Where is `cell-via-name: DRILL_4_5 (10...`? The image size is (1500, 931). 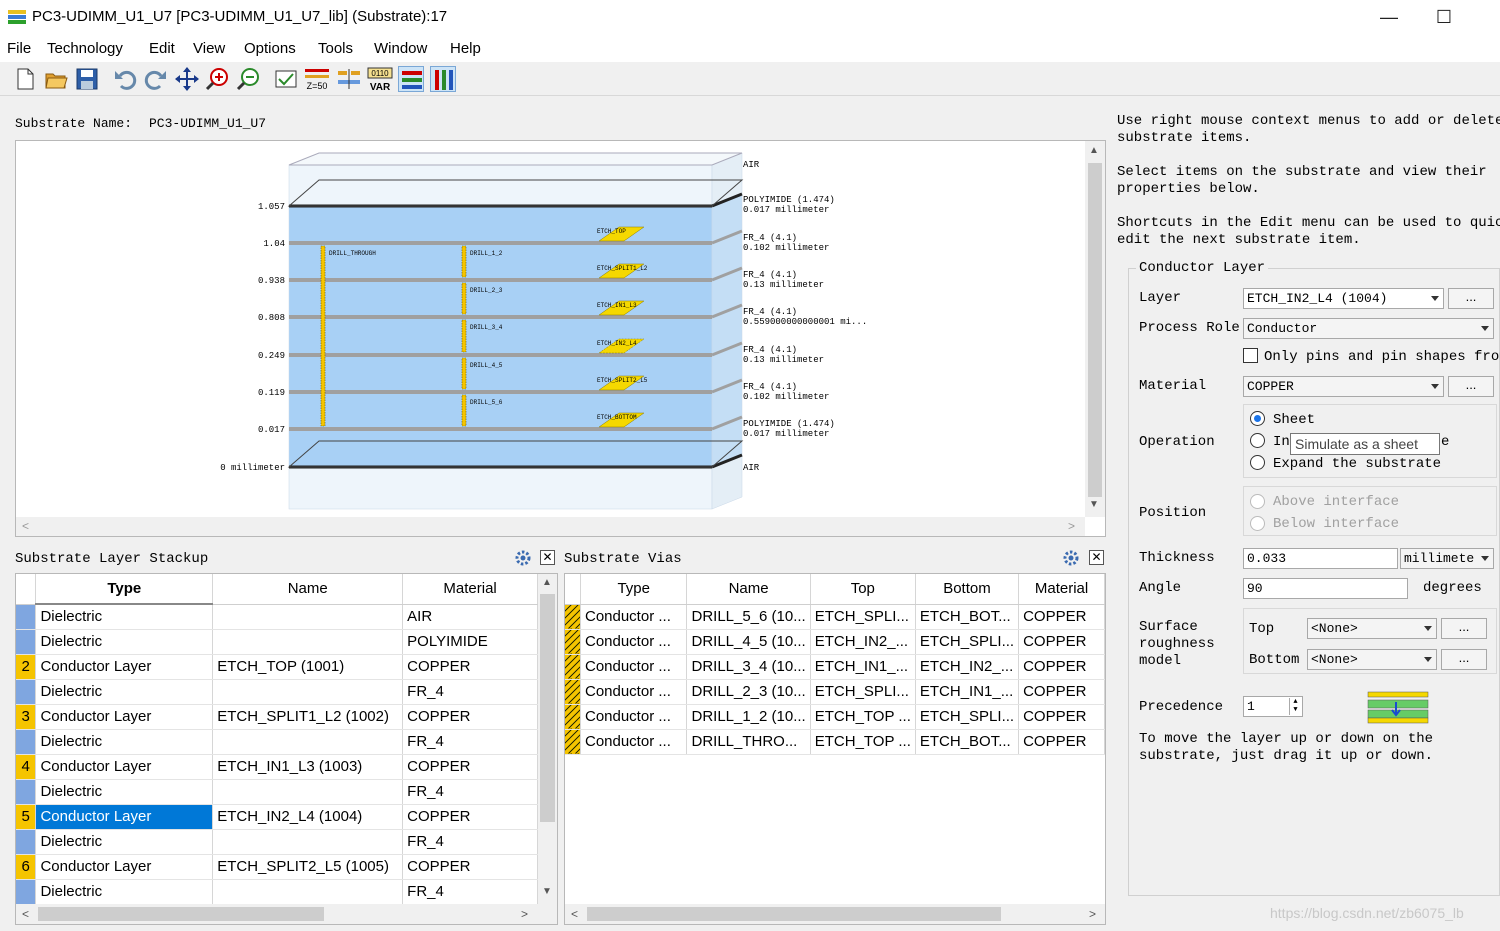
cell-via-name: DRILL_4_5 (10... is located at coordinates (748, 642).